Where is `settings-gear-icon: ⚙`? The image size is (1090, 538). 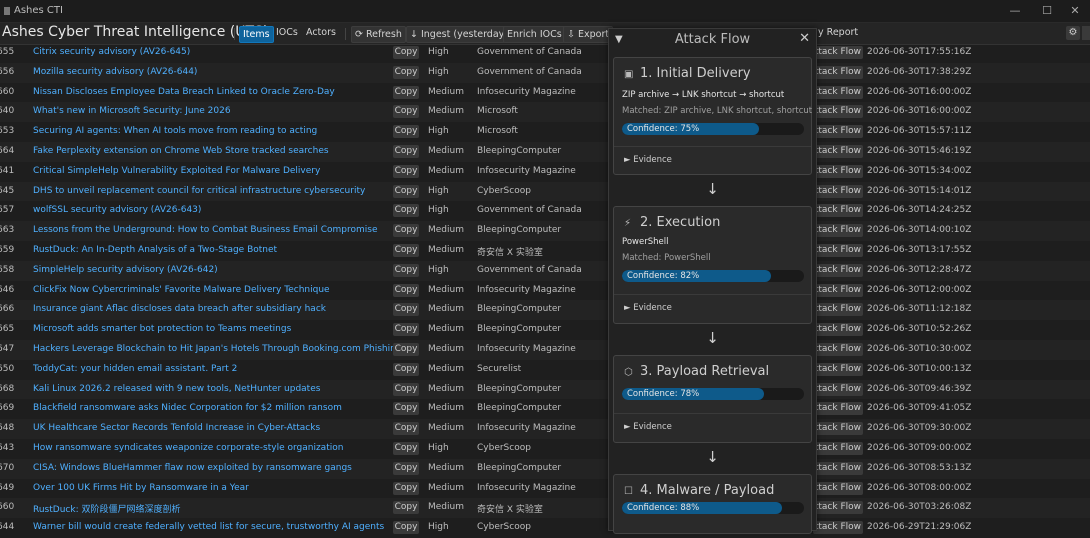
settings-gear-icon: ⚙ is located at coordinates (1073, 33).